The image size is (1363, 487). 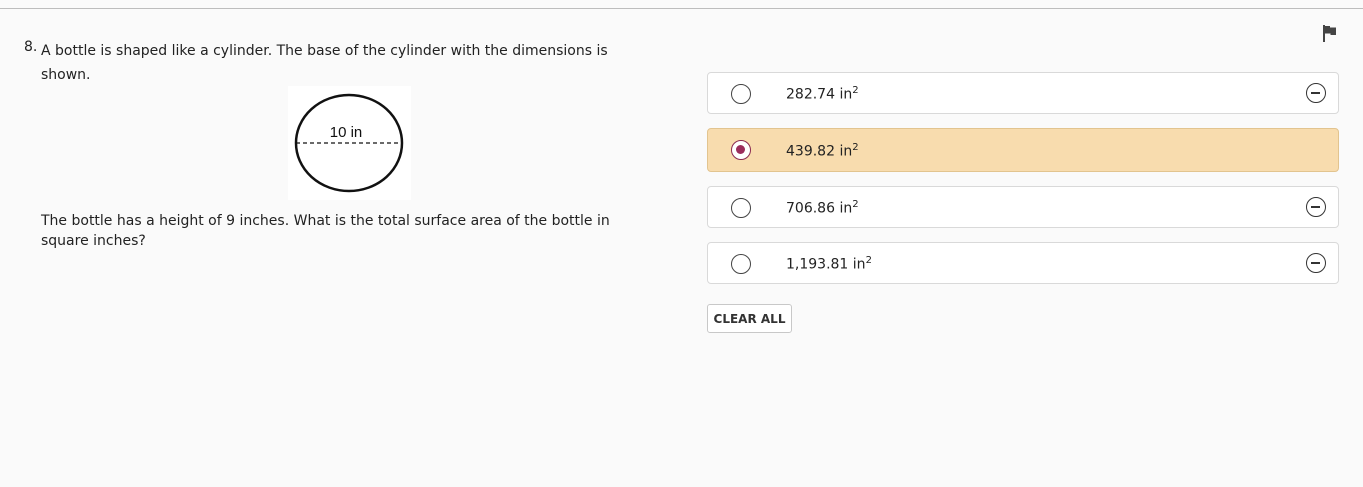 I want to click on cylinder-base-figure: 10 in, so click(x=349, y=143).